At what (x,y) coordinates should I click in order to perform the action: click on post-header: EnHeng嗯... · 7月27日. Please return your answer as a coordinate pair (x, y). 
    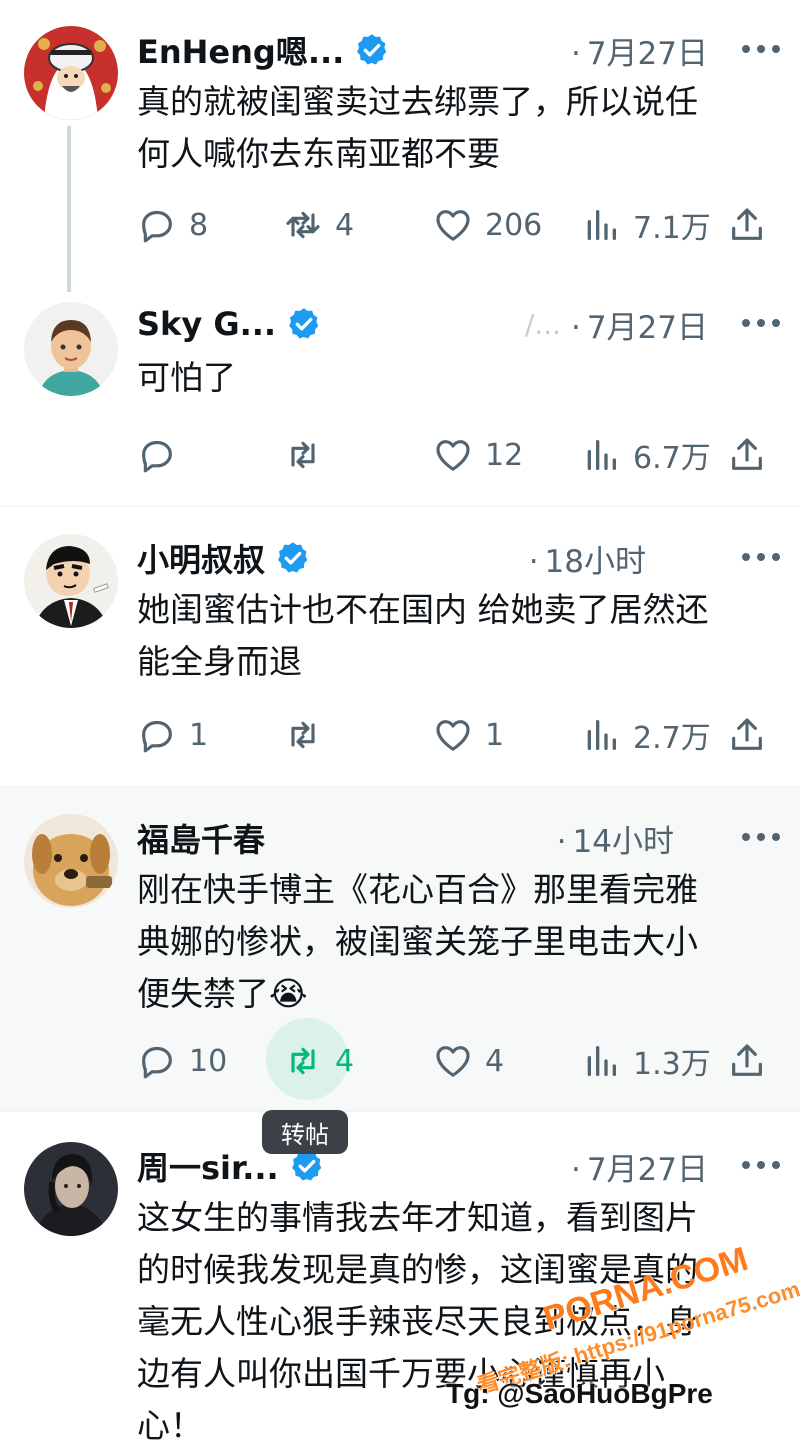
    Looking at the image, I should click on (458, 50).